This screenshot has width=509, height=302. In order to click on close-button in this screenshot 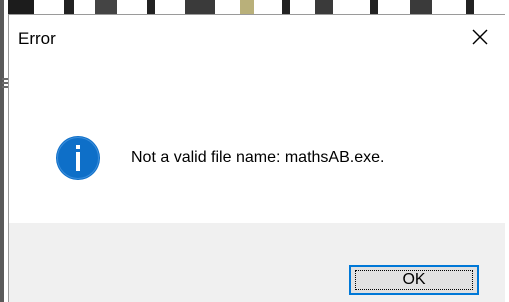, I will do `click(480, 37)`.